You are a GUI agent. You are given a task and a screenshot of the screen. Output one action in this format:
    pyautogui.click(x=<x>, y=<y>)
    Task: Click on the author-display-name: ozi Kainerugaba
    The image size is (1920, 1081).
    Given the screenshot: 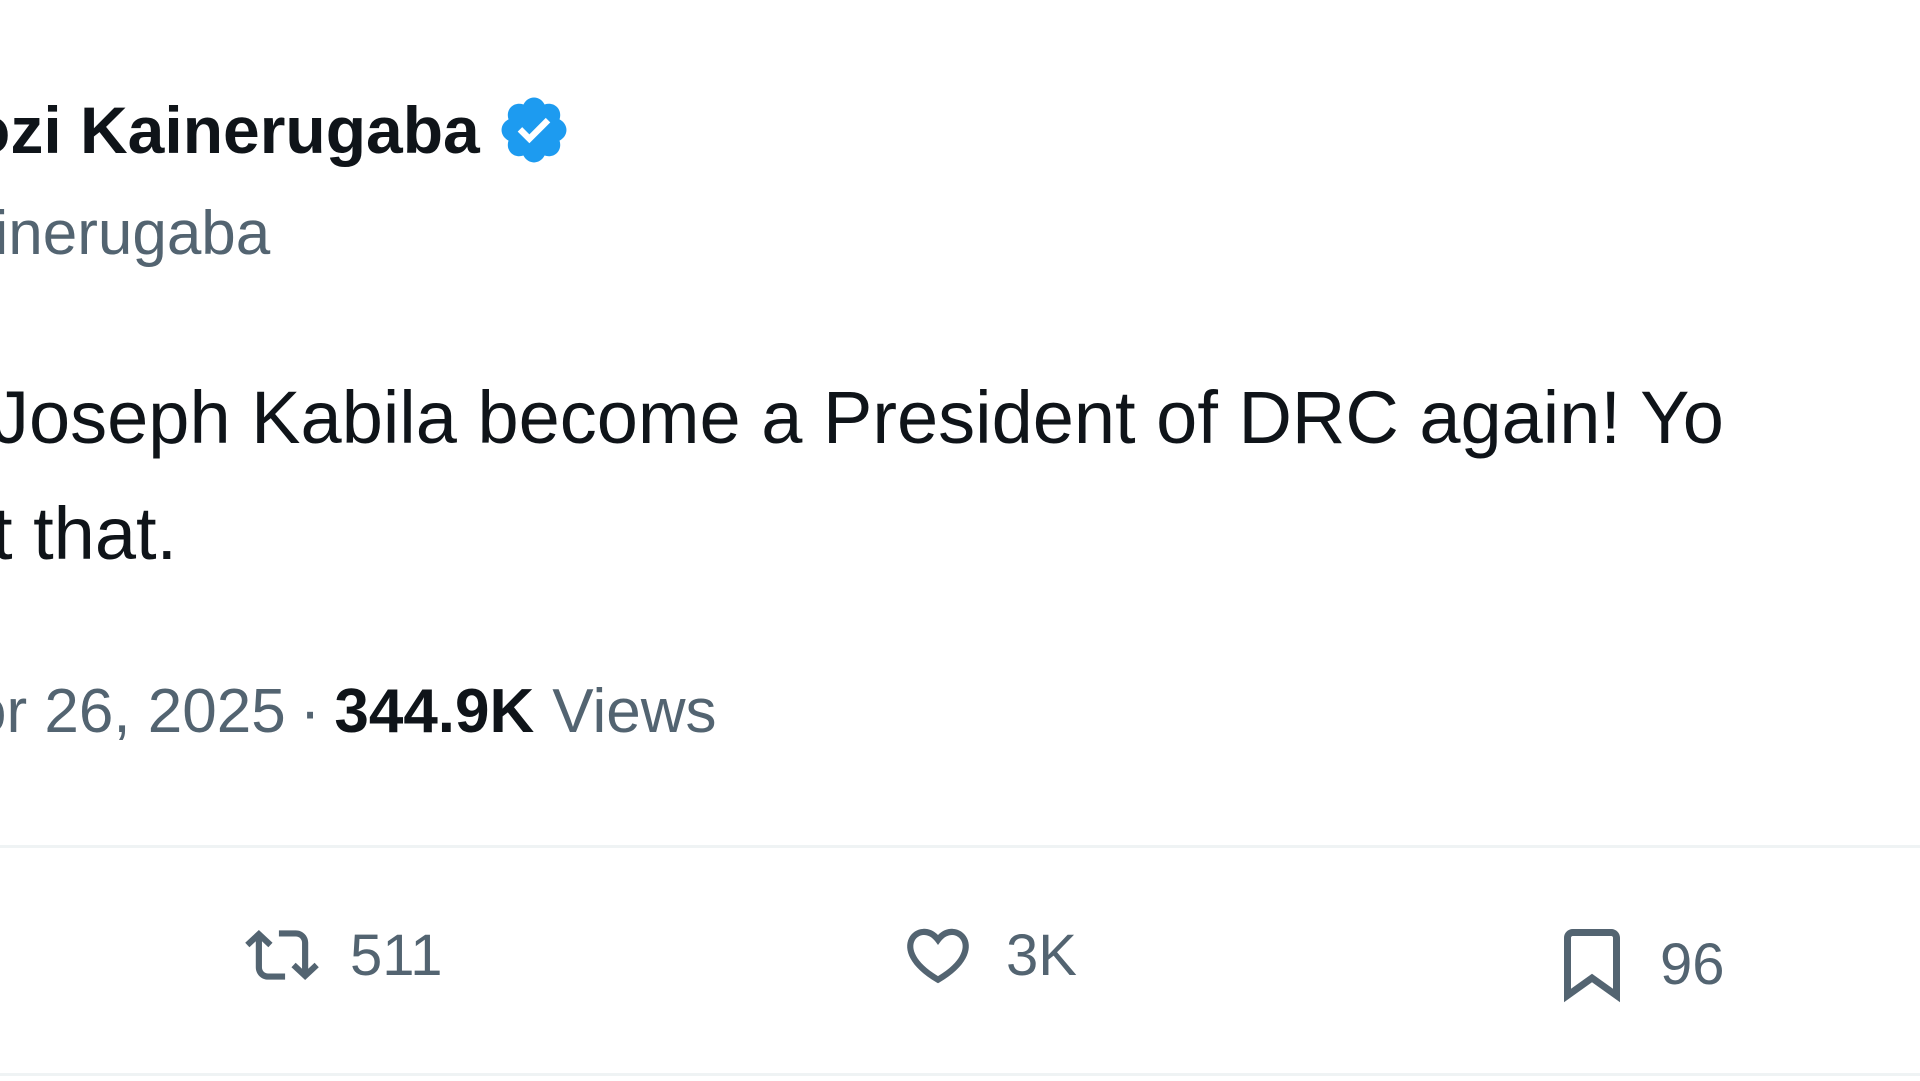 What is the action you would take?
    pyautogui.click(x=240, y=130)
    